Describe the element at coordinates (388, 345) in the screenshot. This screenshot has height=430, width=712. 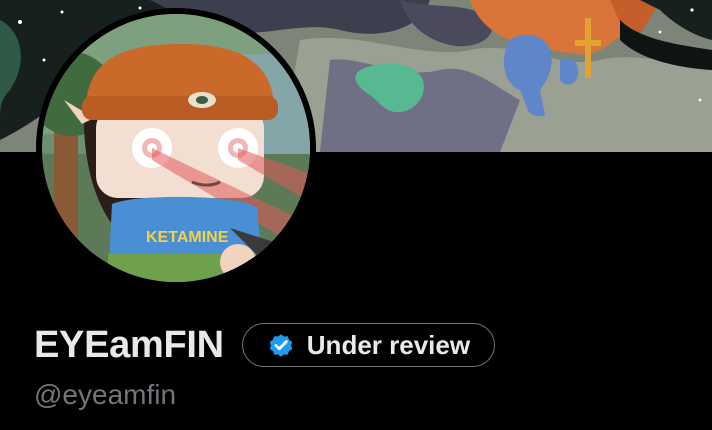
I see `under-review-label: Under review` at that location.